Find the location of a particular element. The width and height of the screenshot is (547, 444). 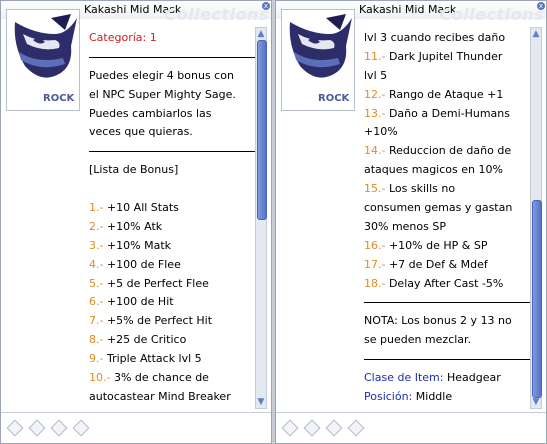

bonus-line: 13.- Daño a Demi-Humans is located at coordinates (450, 114).